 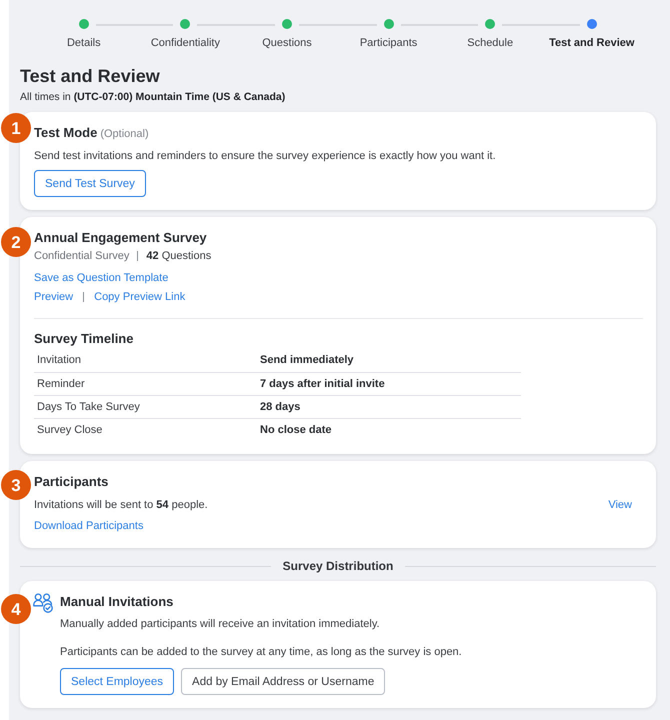 I want to click on number-badge: 2, so click(x=16, y=242).